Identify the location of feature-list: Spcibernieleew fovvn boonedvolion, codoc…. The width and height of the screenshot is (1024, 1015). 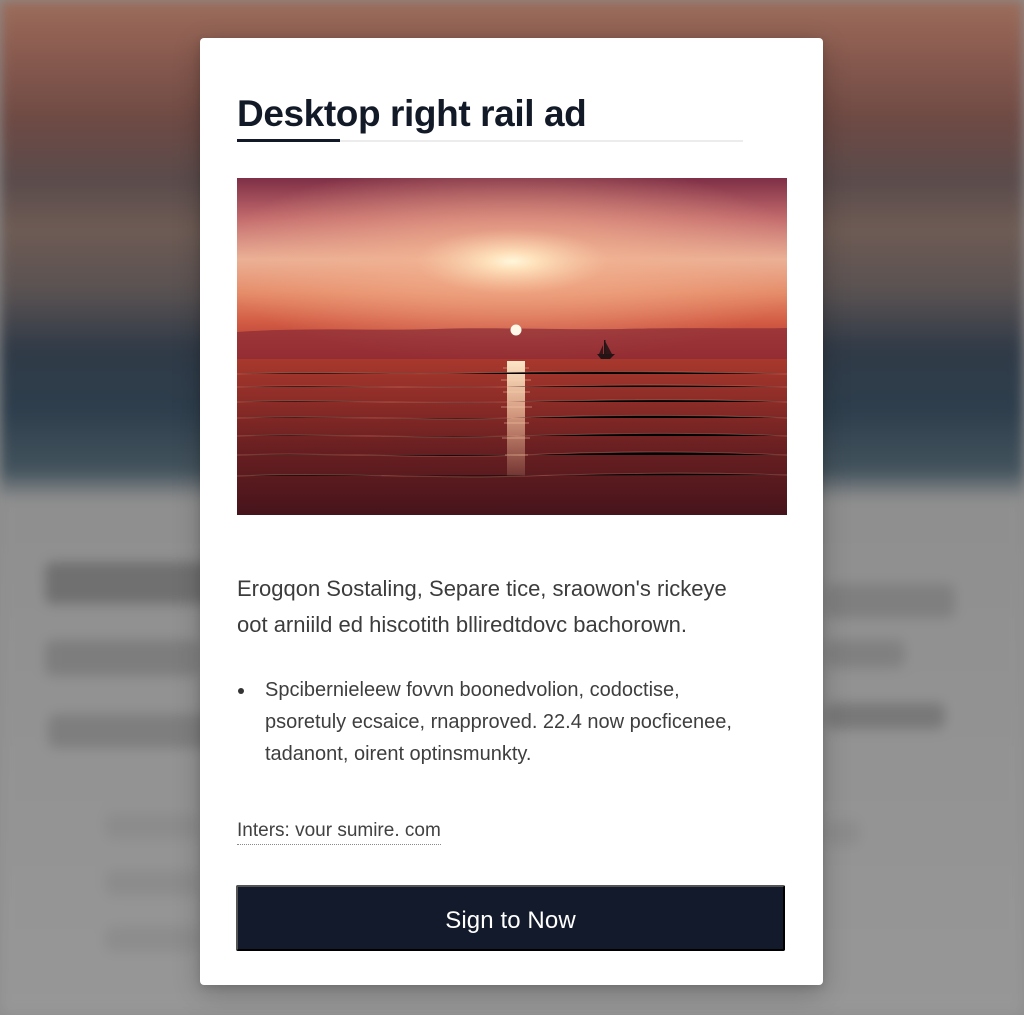
(485, 722).